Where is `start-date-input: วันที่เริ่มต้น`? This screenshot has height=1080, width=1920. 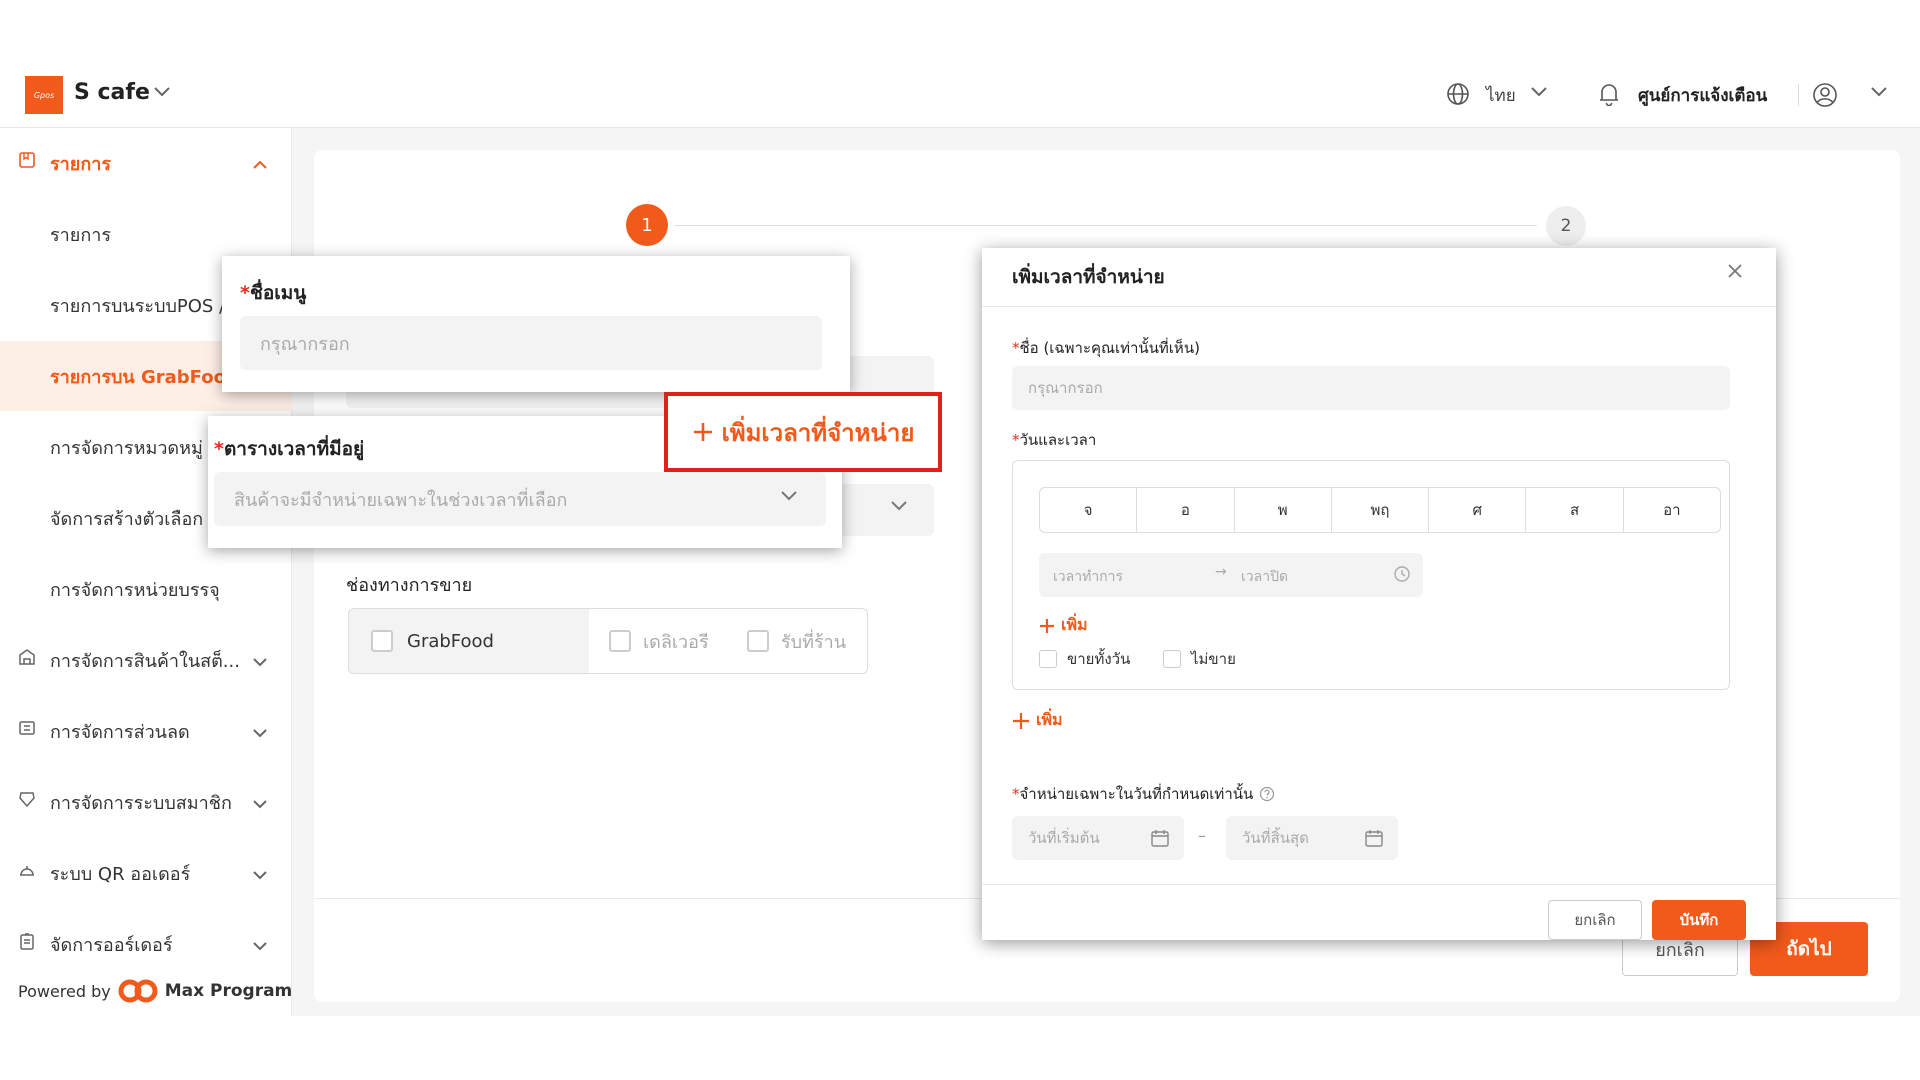
start-date-input: วันที่เริ่มต้น is located at coordinates (1098, 838).